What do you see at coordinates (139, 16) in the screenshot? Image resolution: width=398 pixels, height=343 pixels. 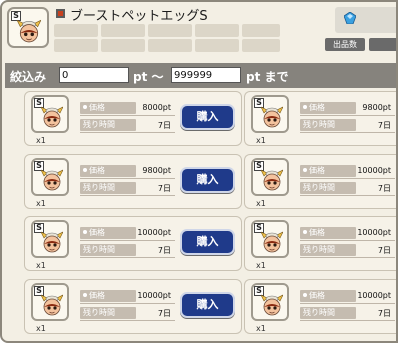 I see `item-title: ブーストペットエッグS` at bounding box center [139, 16].